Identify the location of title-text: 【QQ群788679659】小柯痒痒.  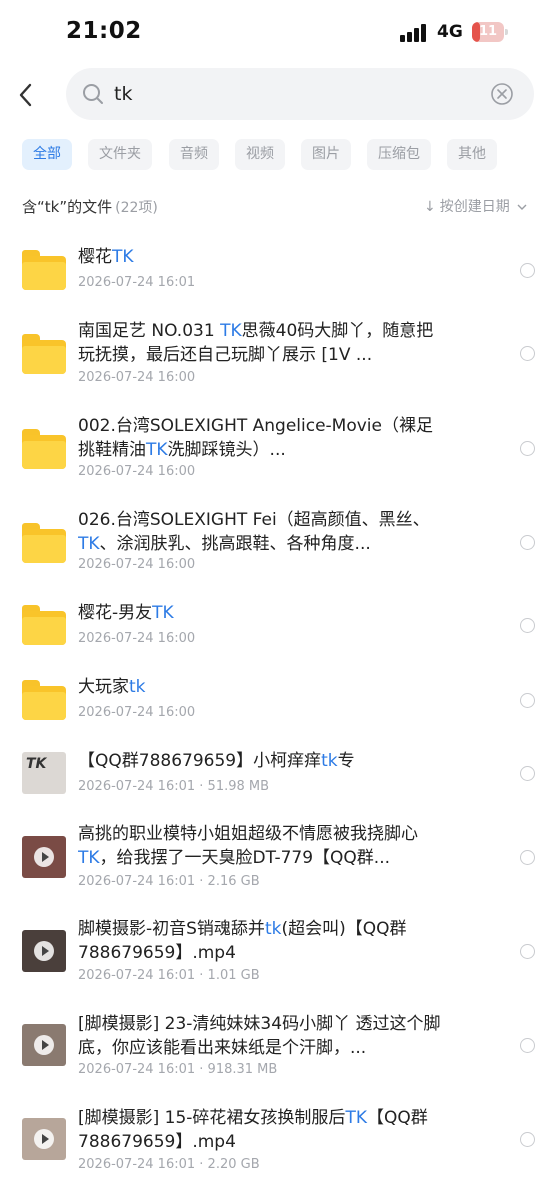
(200, 761).